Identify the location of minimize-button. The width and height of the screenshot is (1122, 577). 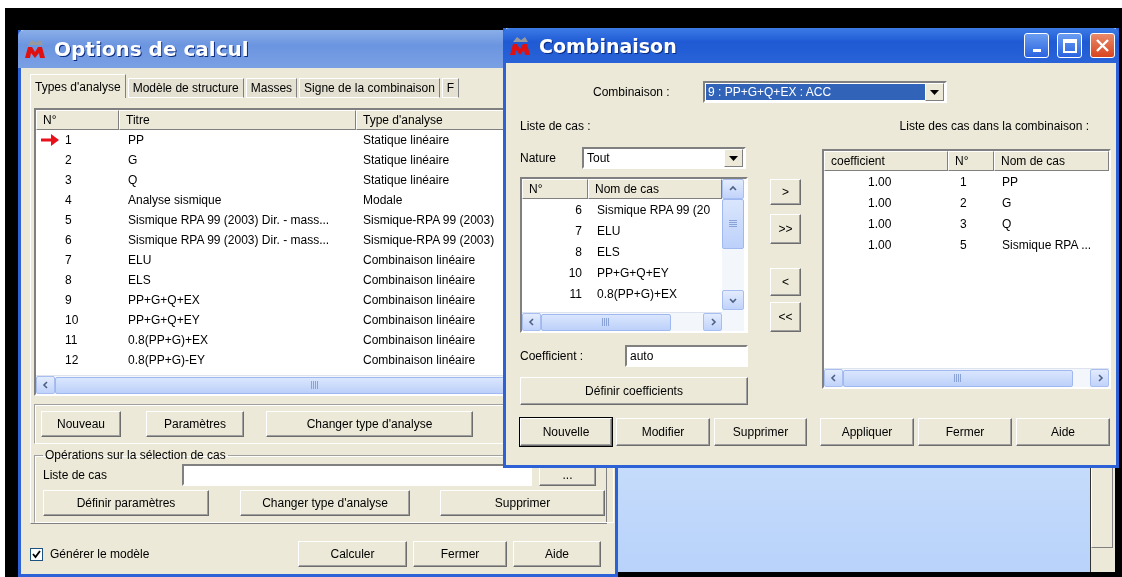
(1036, 45).